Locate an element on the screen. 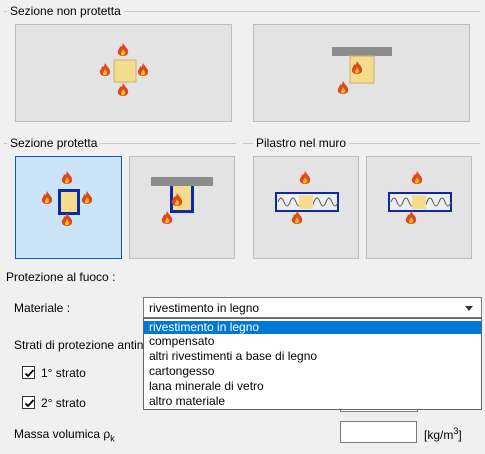 The image size is (485, 454). dropdown-option: cartongesso is located at coordinates (312, 371).